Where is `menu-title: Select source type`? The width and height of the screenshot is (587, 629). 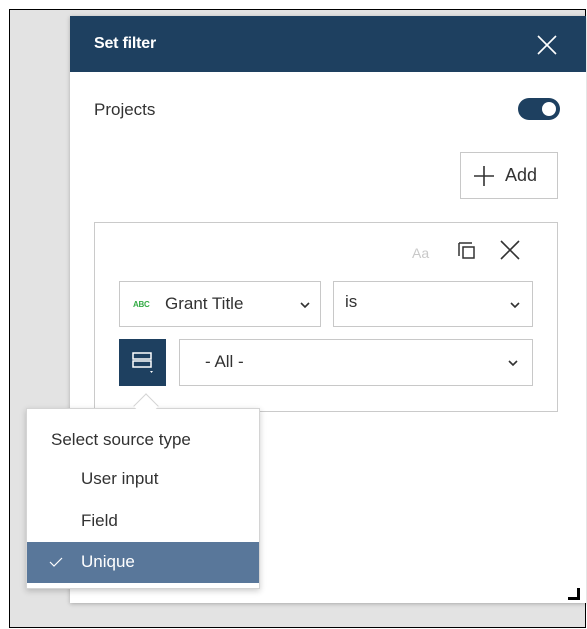 menu-title: Select source type is located at coordinates (121, 439).